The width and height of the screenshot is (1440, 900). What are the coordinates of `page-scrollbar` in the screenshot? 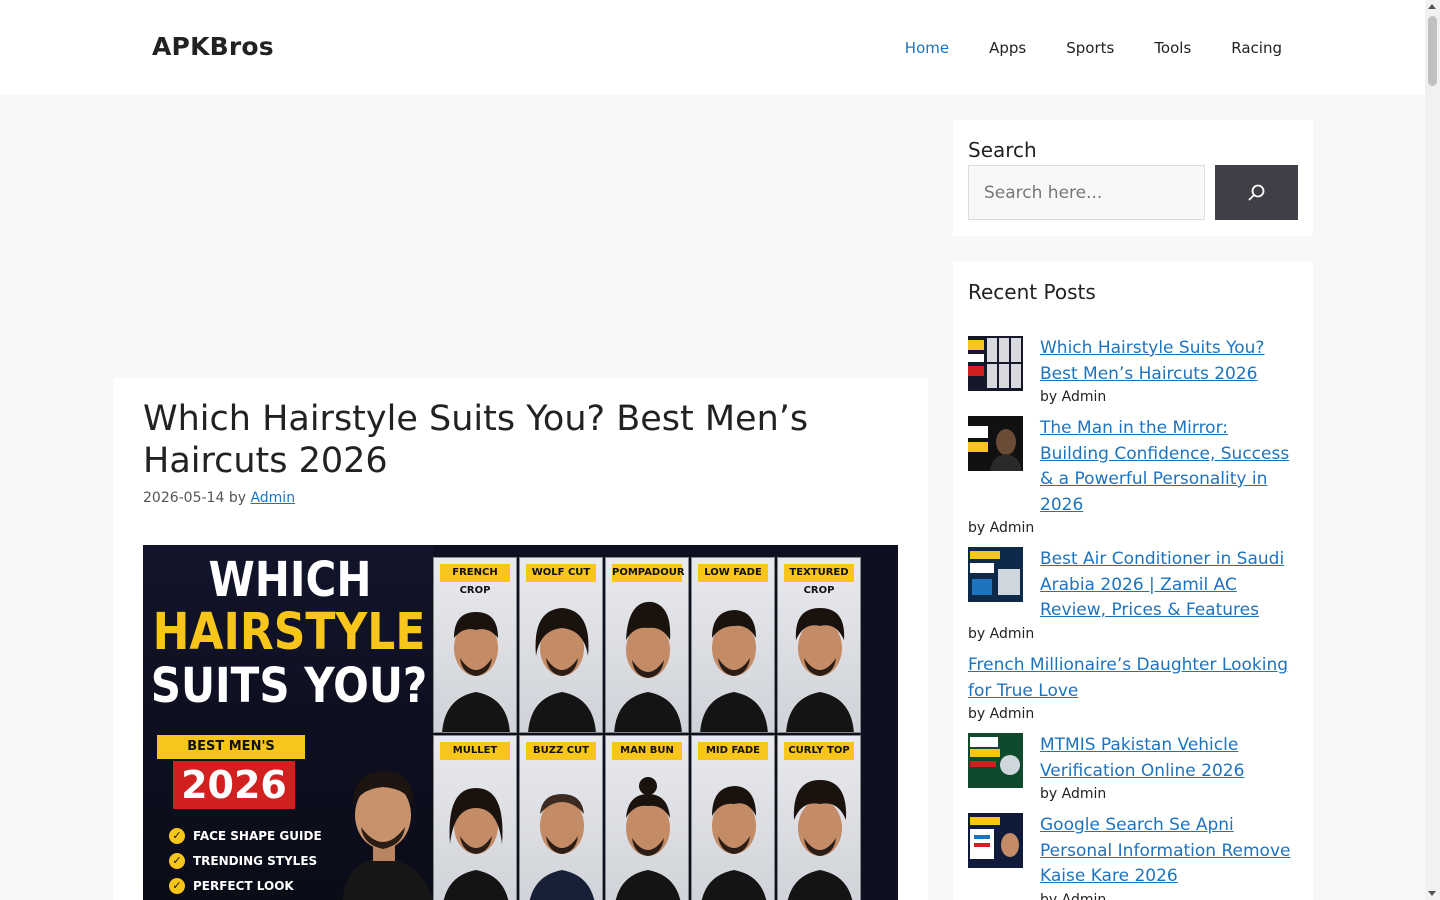 It's located at (1432, 450).